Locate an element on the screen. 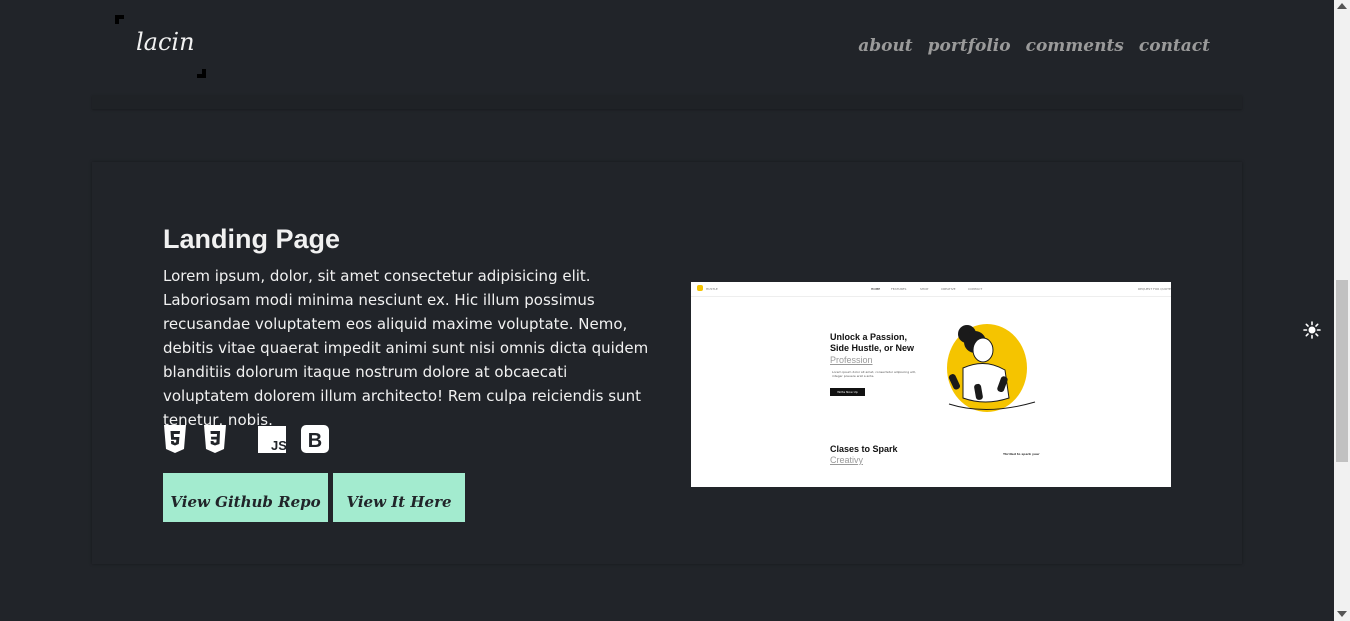 Image resolution: width=1350 pixels, height=621 pixels. logo-corner-bottom-right is located at coordinates (201, 73).